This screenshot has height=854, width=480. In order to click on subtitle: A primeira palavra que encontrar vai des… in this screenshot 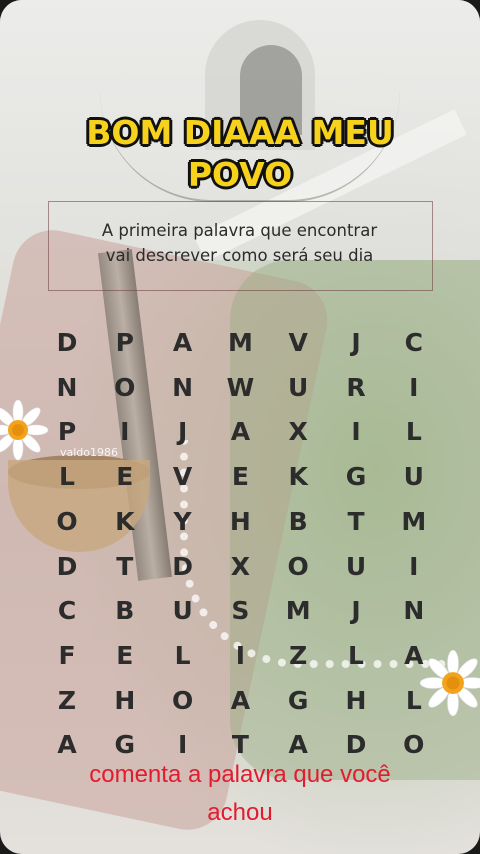, I will do `click(239, 243)`.